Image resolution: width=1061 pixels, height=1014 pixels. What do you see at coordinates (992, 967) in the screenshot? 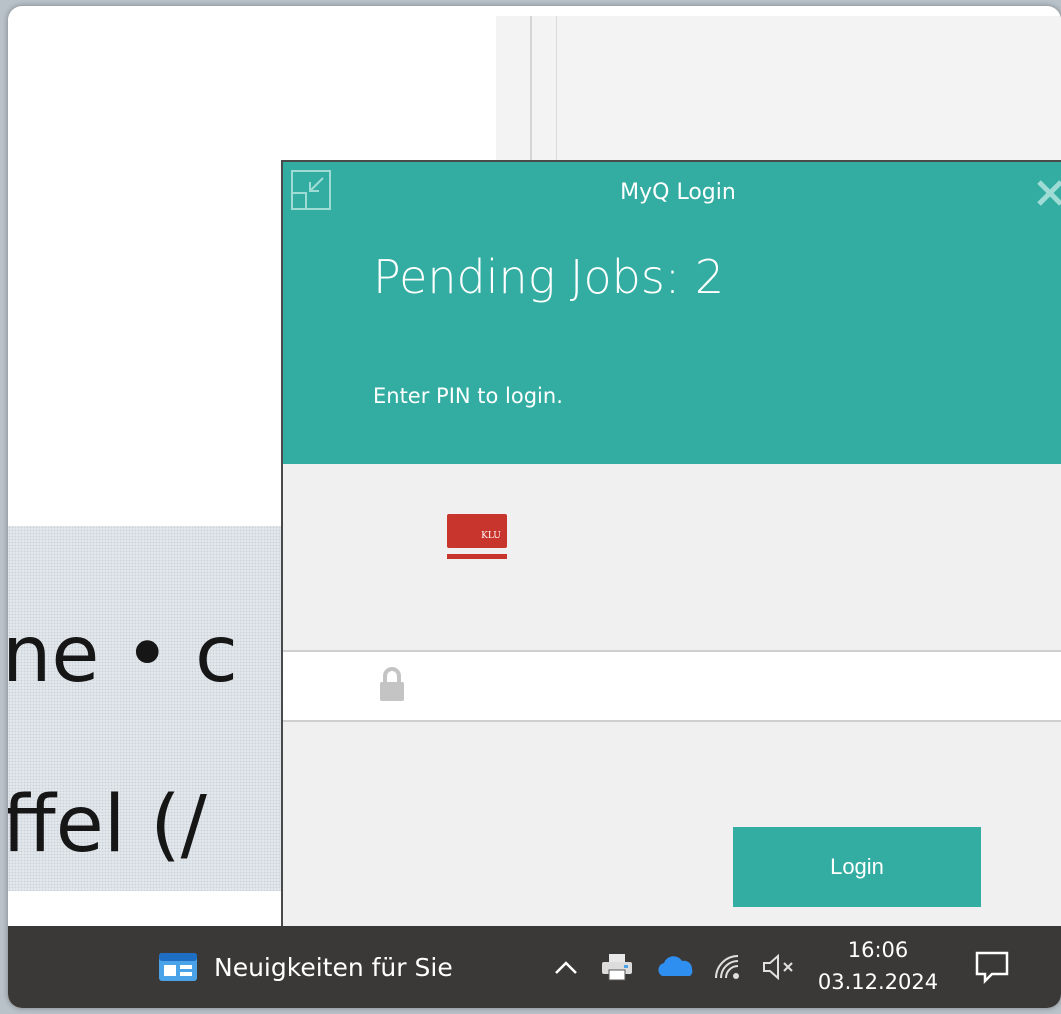
I see `notification-center-icon` at bounding box center [992, 967].